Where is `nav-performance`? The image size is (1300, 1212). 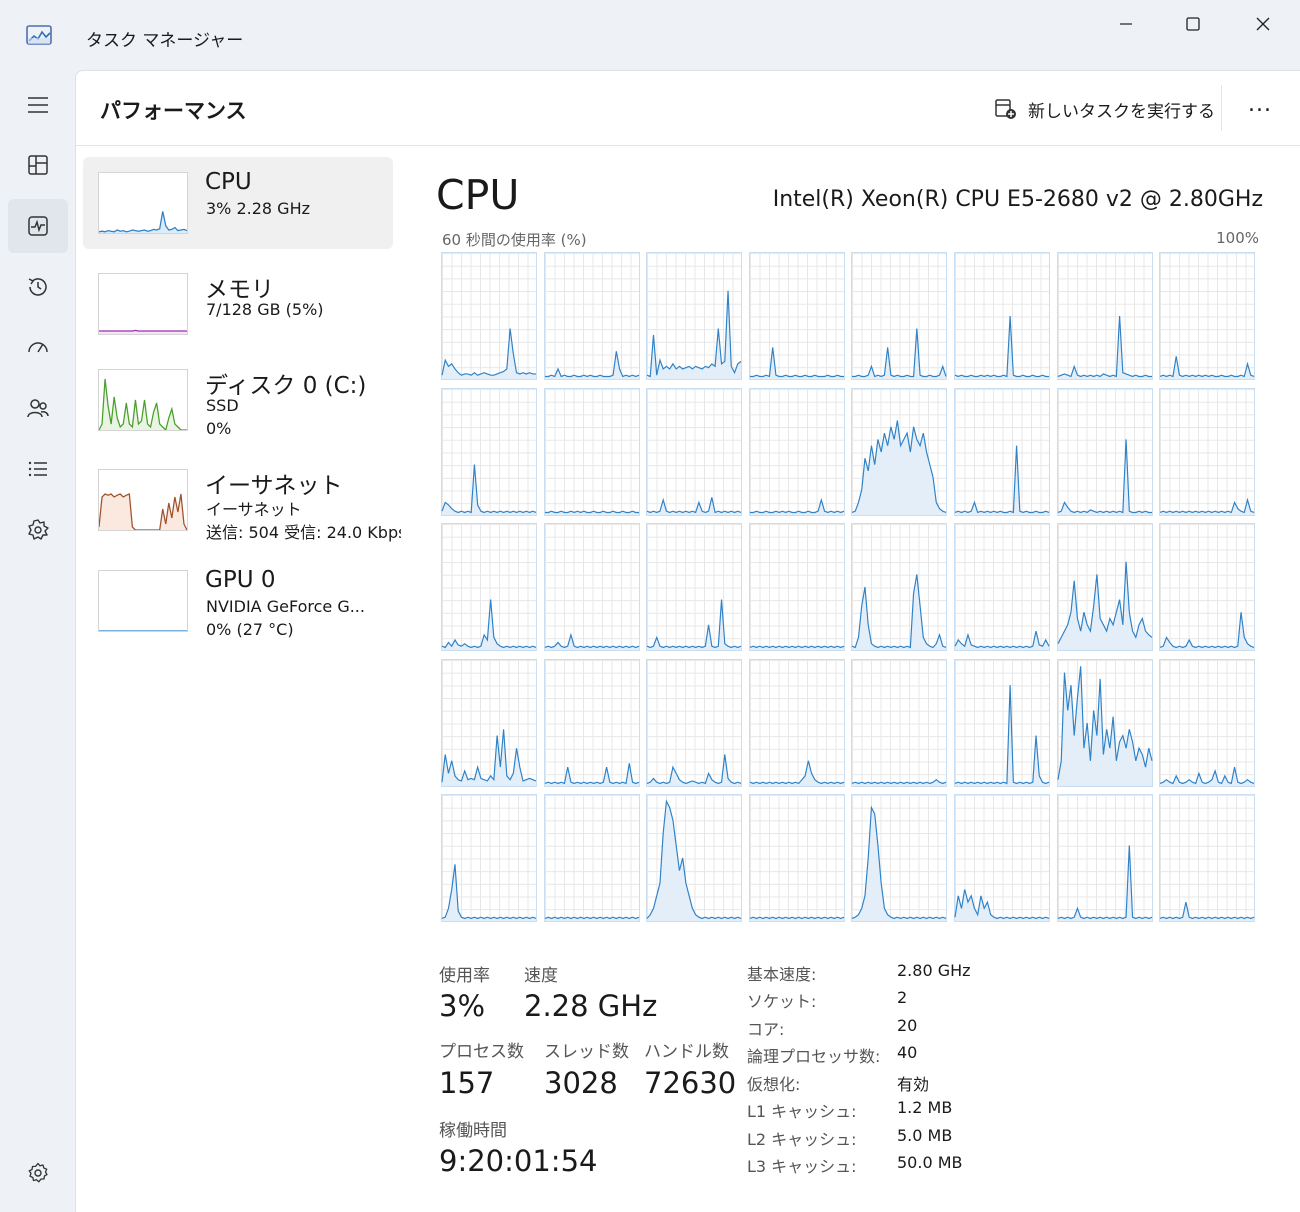
nav-performance is located at coordinates (38, 226).